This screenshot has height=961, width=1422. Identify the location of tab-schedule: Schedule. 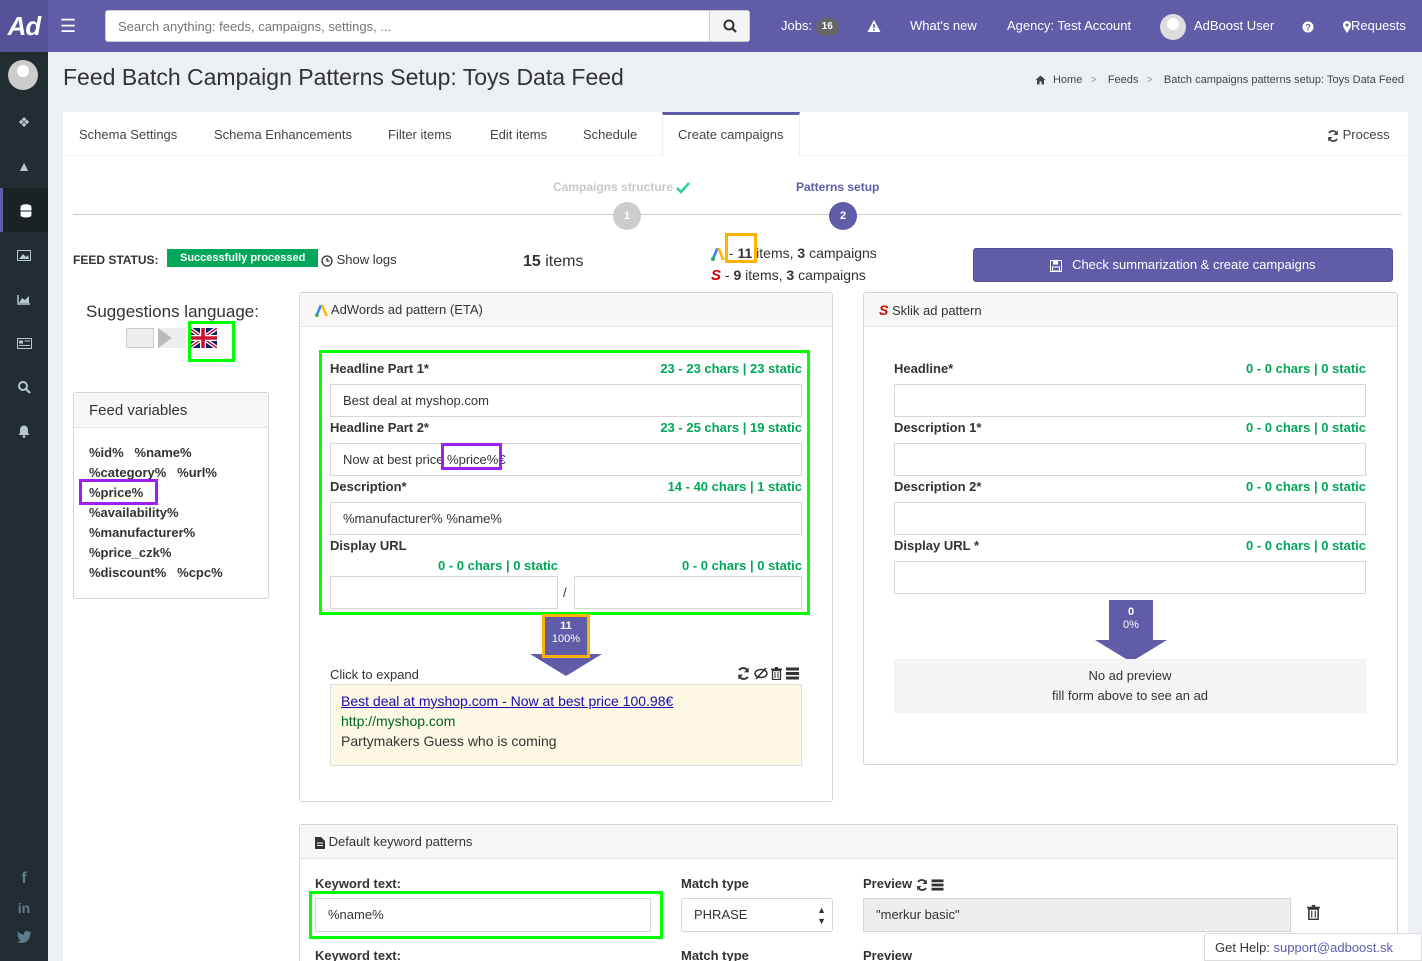
(610, 134).